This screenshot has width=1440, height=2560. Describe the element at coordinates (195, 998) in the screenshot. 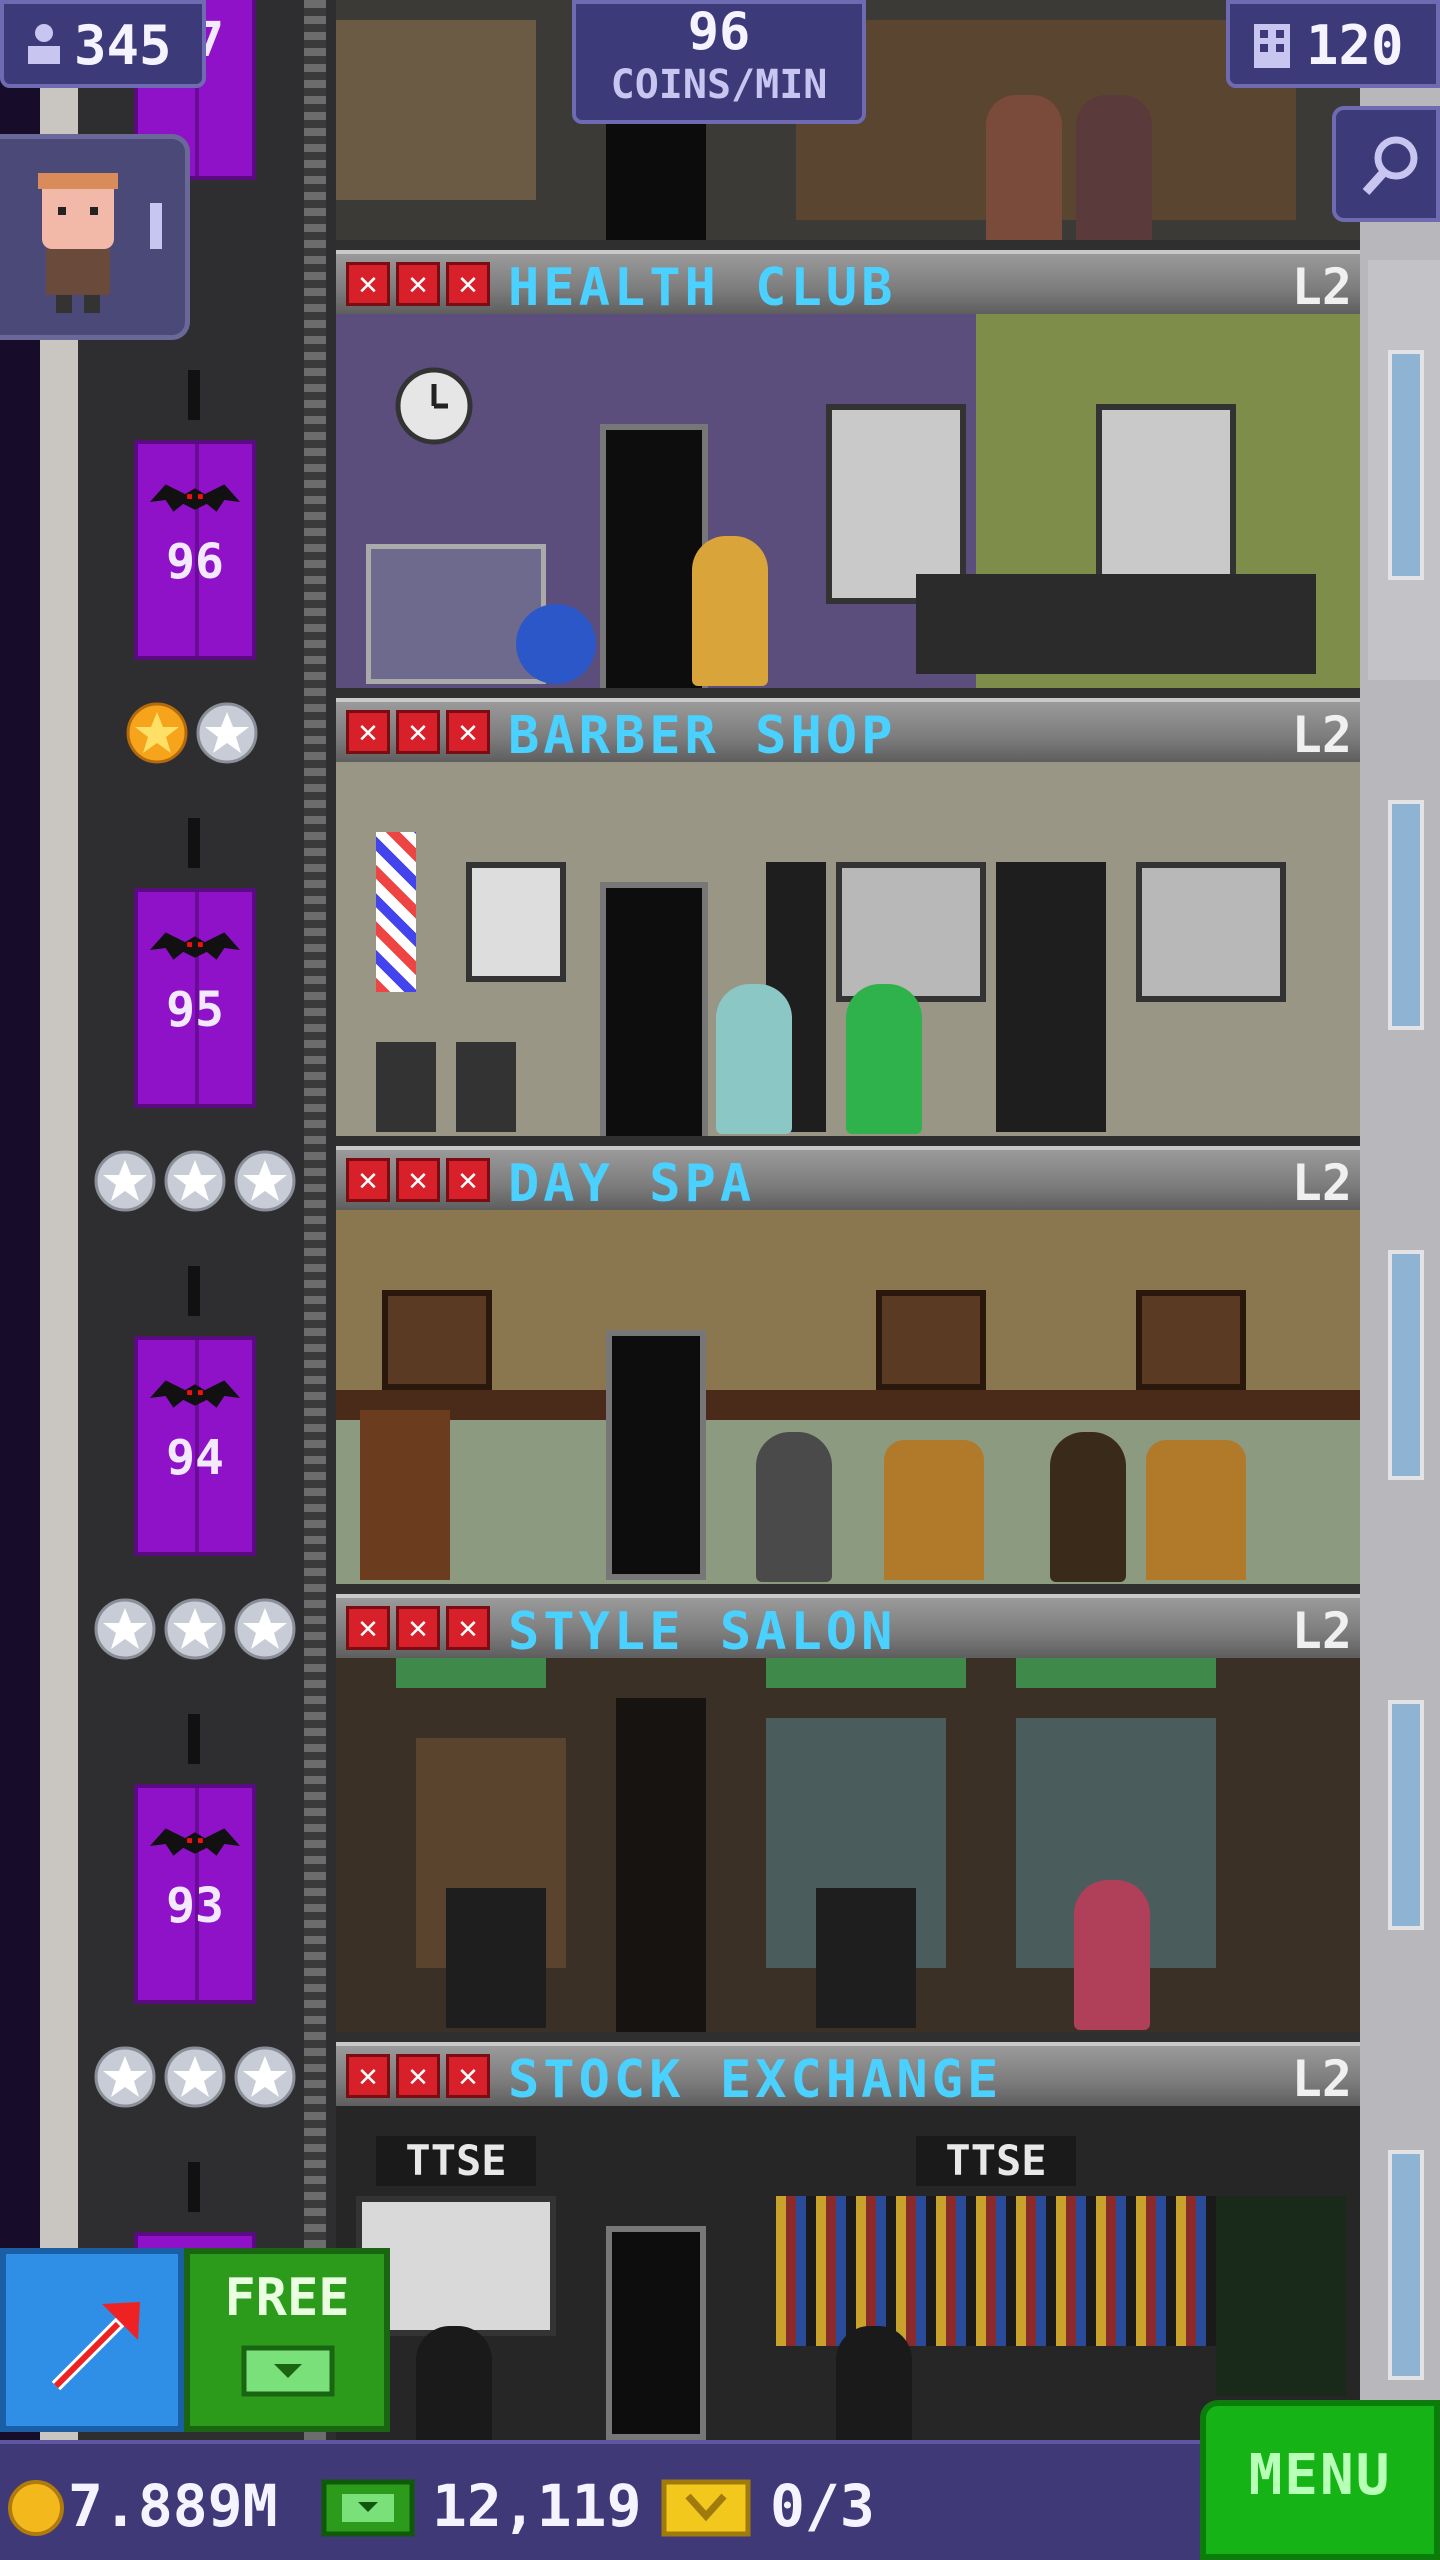

I see `elevator-car-95: 95` at that location.